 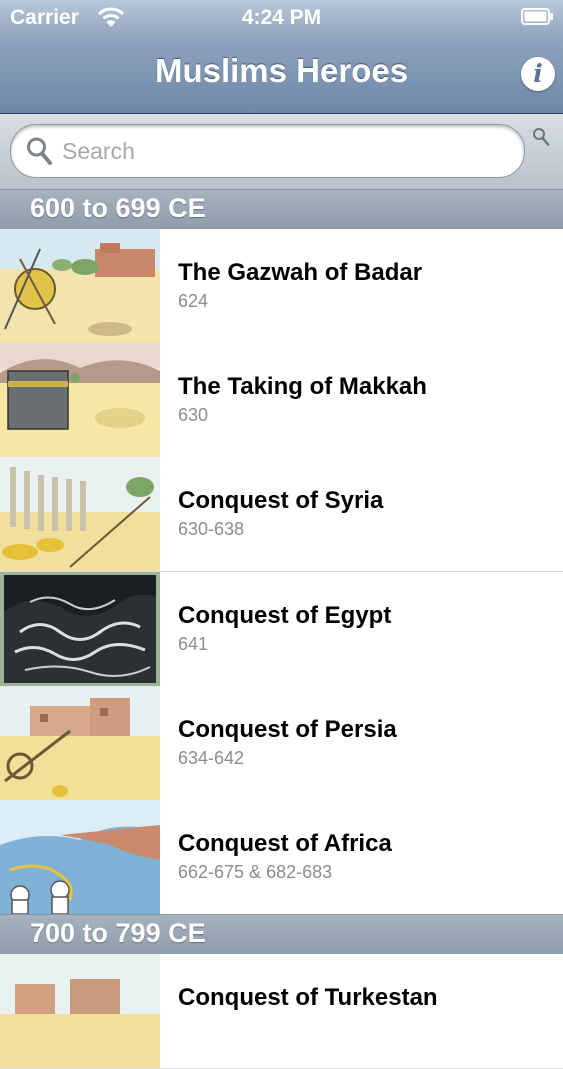 I want to click on list-item: Conquest of Syria 630-638, so click(x=281, y=514).